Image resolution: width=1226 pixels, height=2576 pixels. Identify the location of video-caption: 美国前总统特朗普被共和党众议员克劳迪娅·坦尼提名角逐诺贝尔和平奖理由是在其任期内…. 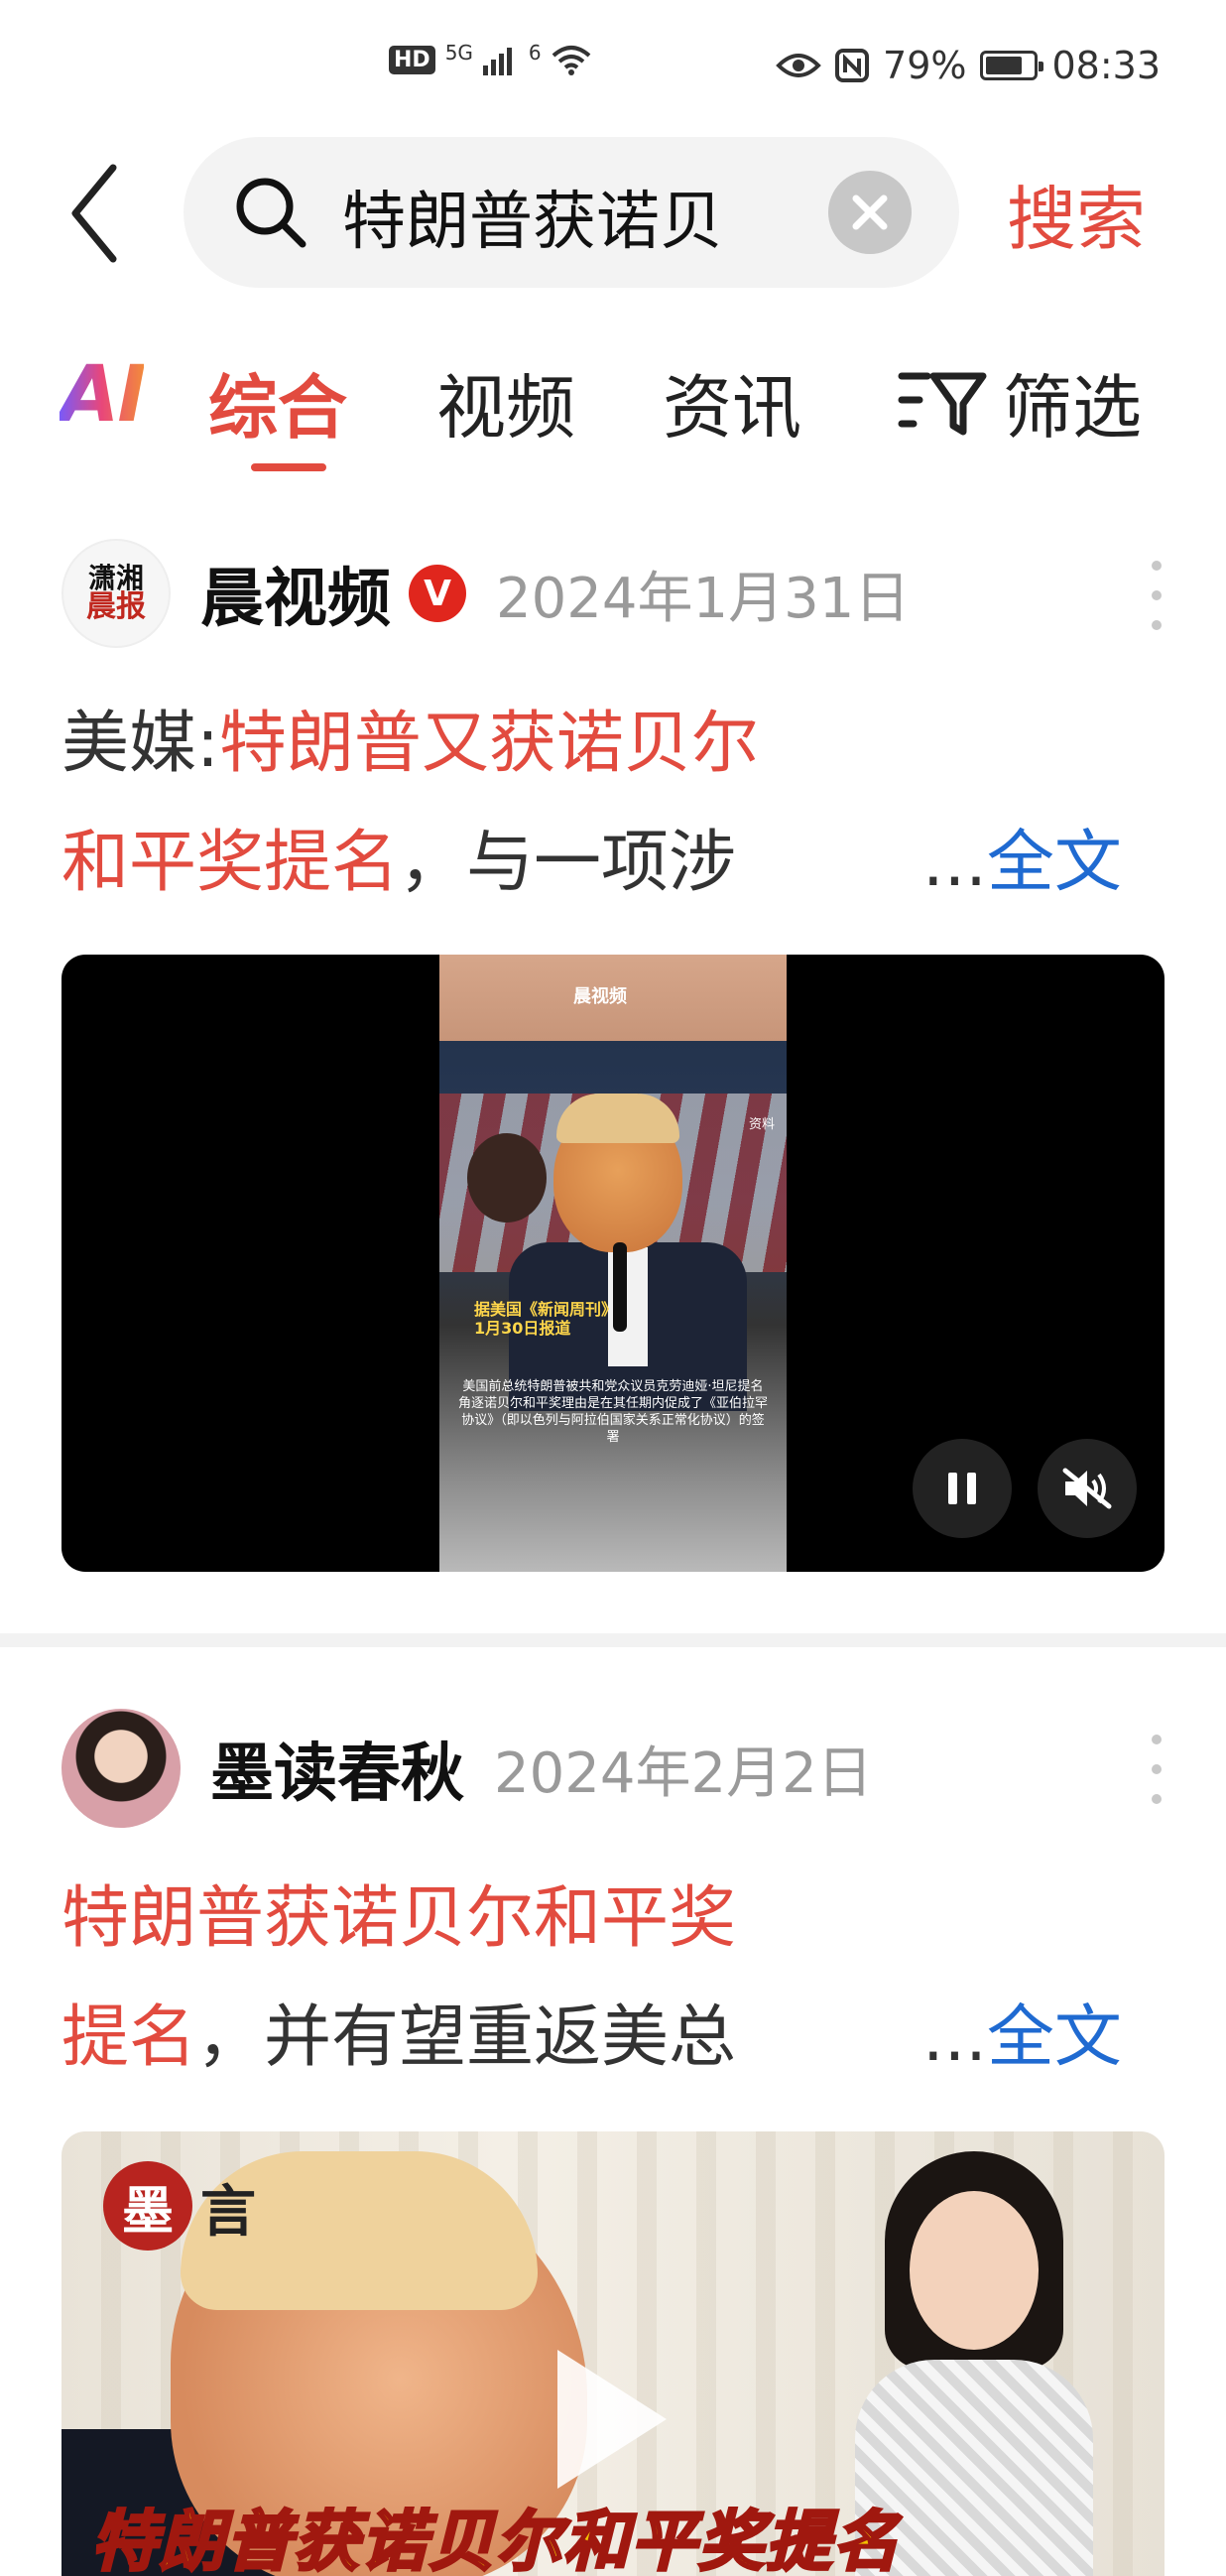
(612, 1412).